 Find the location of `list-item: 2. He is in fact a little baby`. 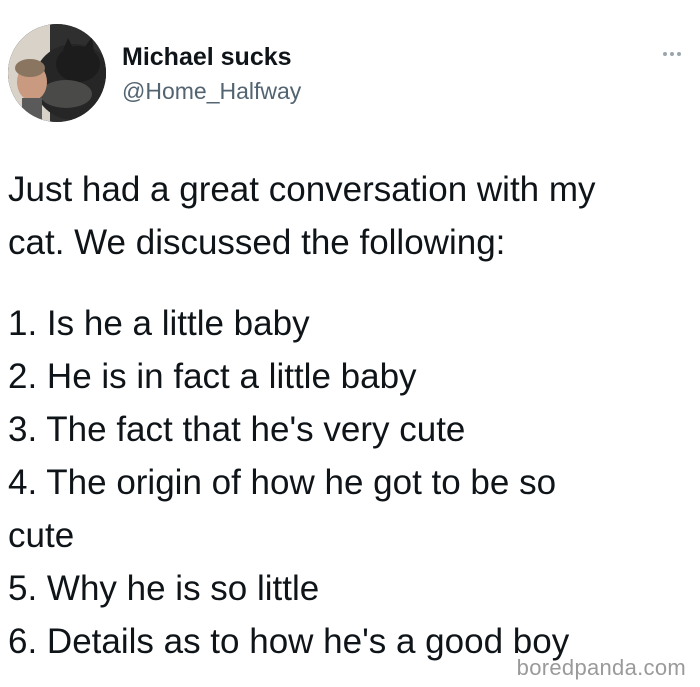

list-item: 2. He is in fact a little baby is located at coordinates (212, 376).